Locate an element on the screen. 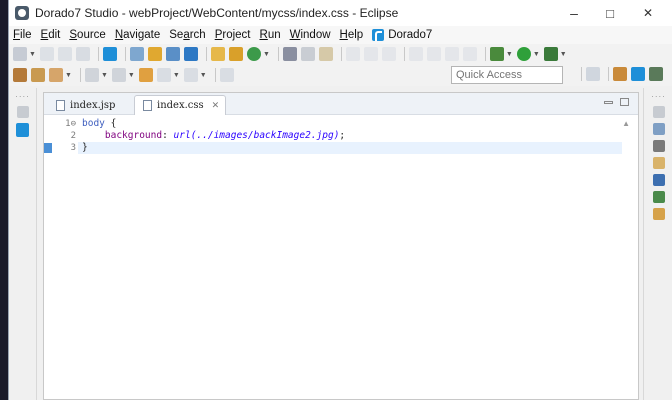  dorado-view-icon is located at coordinates (22, 130).